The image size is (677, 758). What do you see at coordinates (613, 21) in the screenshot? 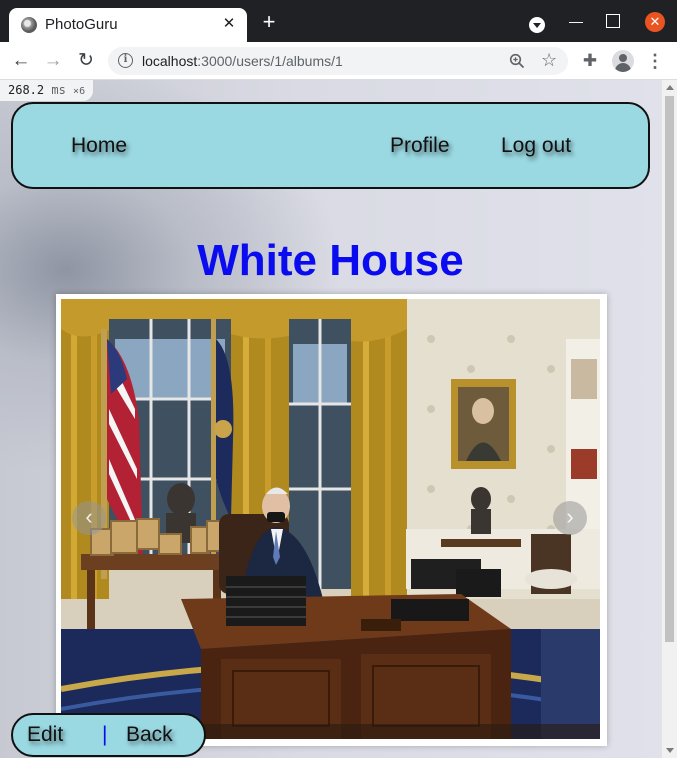
I see `maximize-icon` at bounding box center [613, 21].